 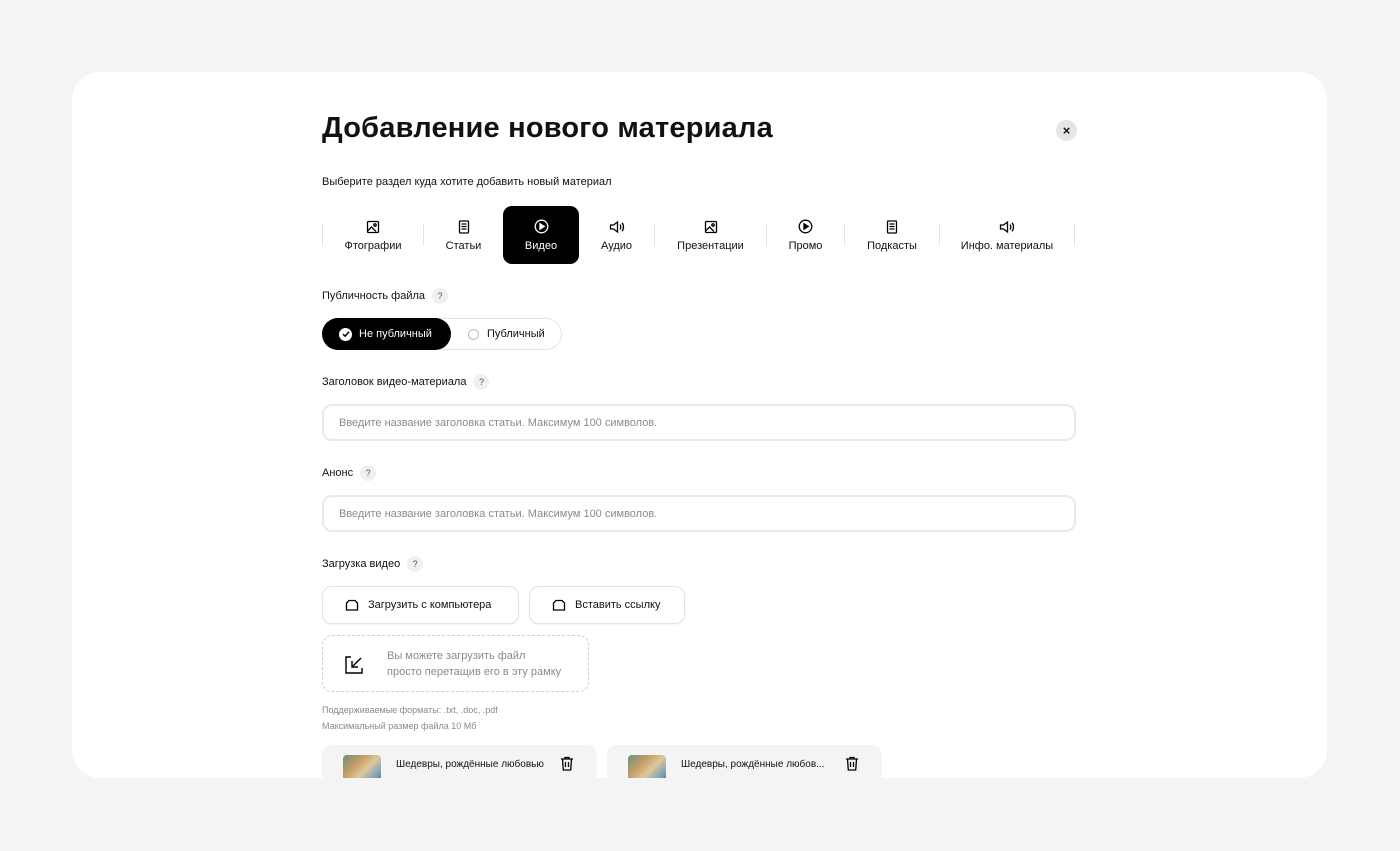 I want to click on drop-hint-line: просто перетащив его в эту рамку, so click(x=474, y=672).